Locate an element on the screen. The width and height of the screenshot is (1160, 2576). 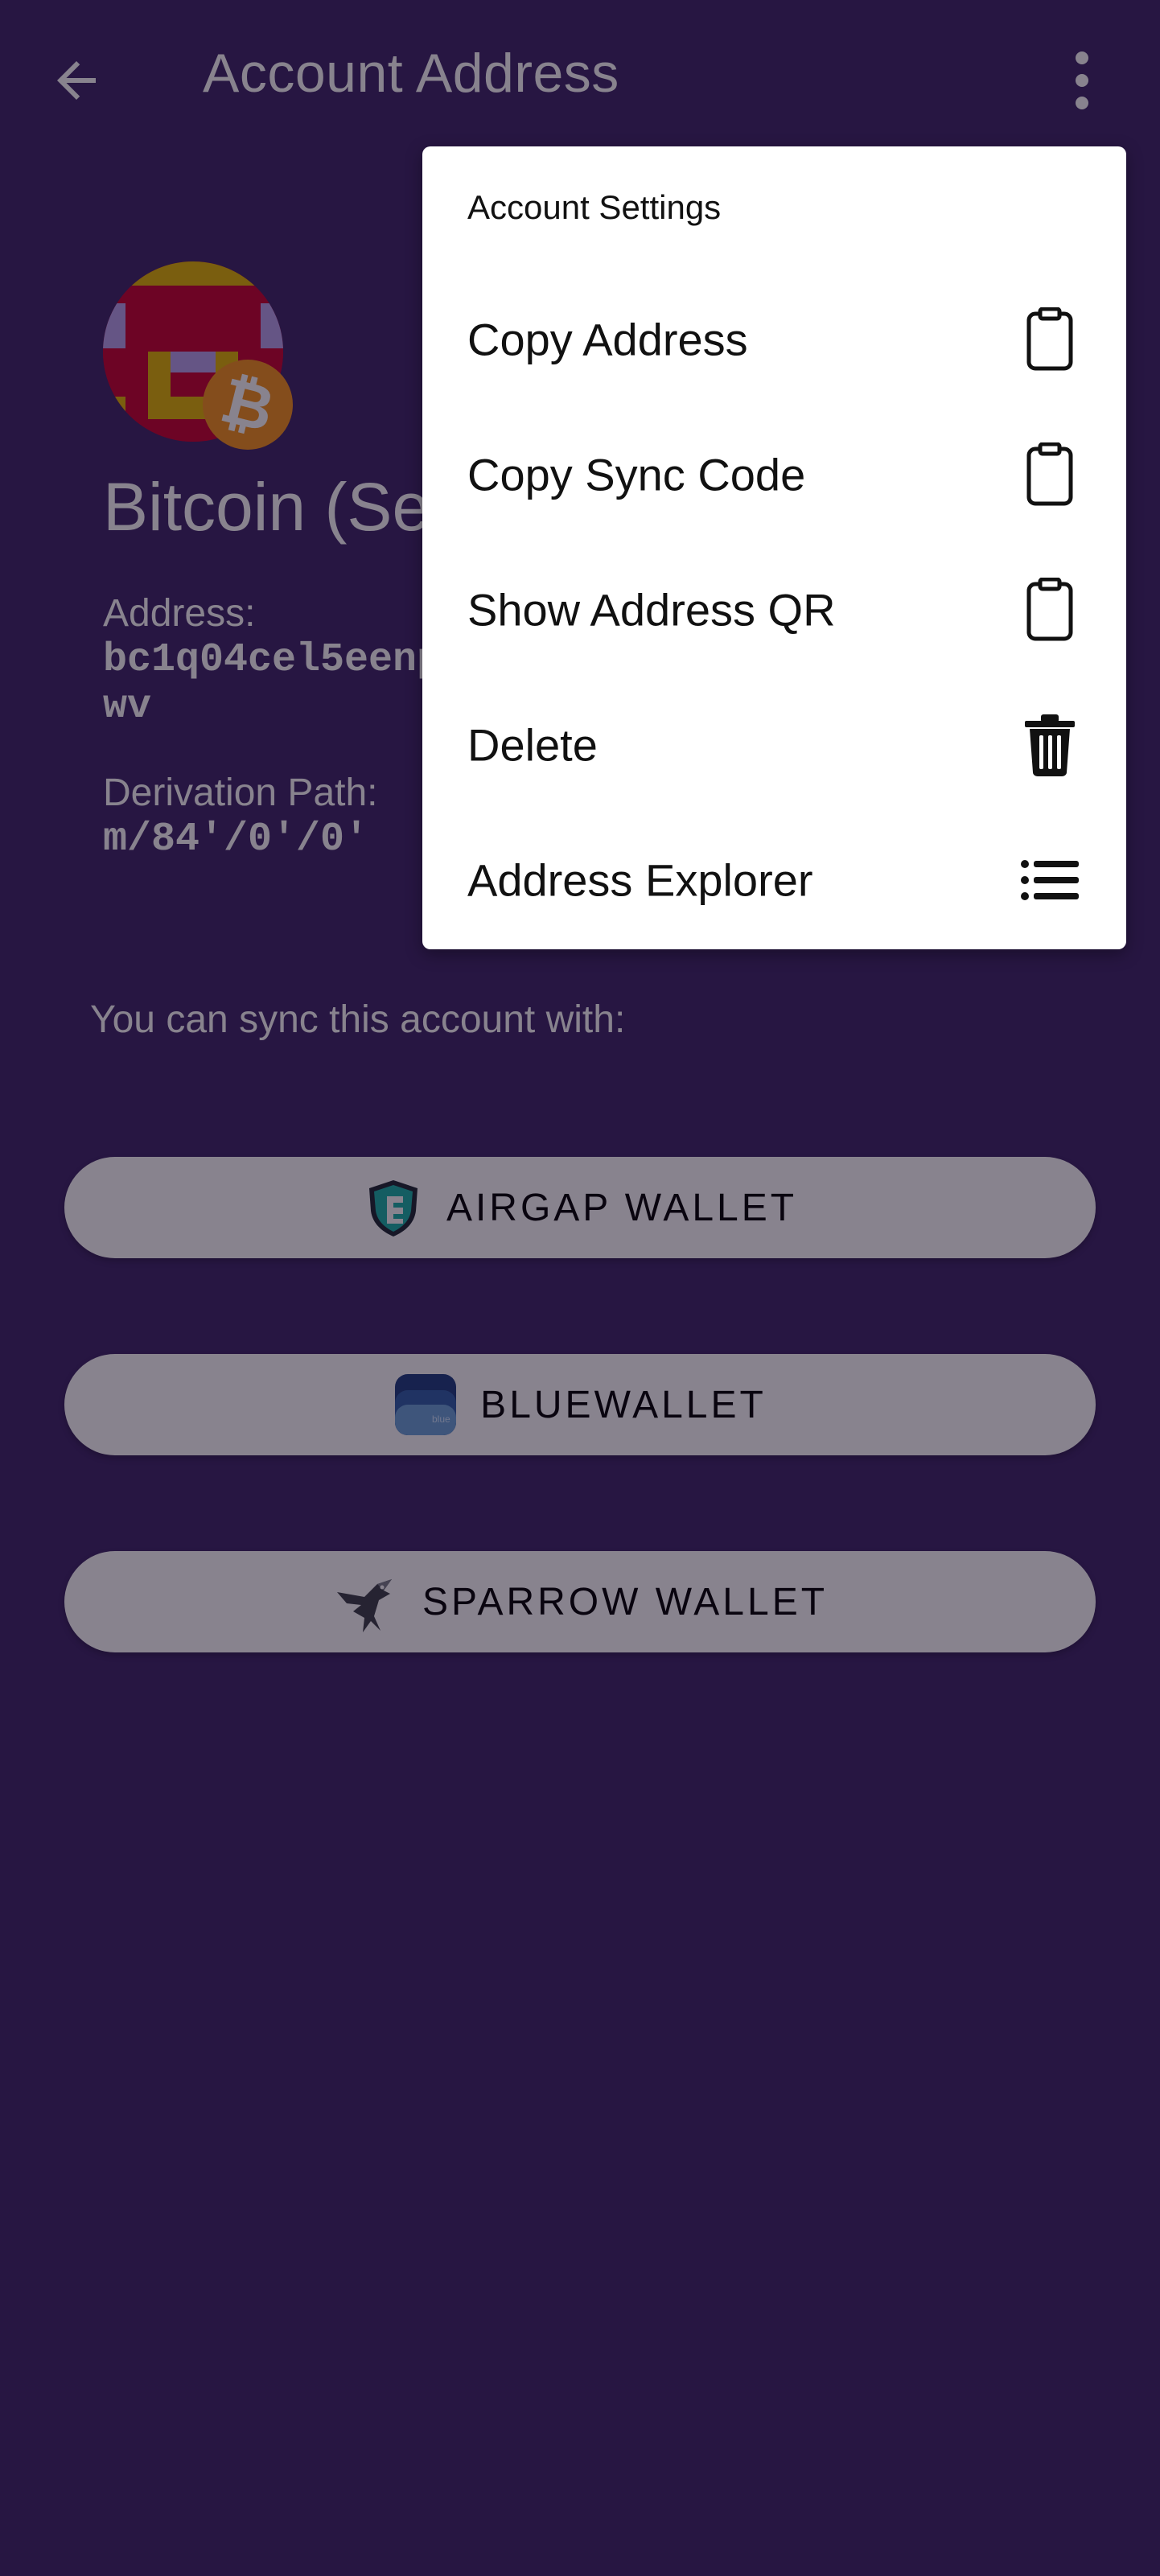
menu-item-address-explorer: Address Explorer is located at coordinates (774, 880).